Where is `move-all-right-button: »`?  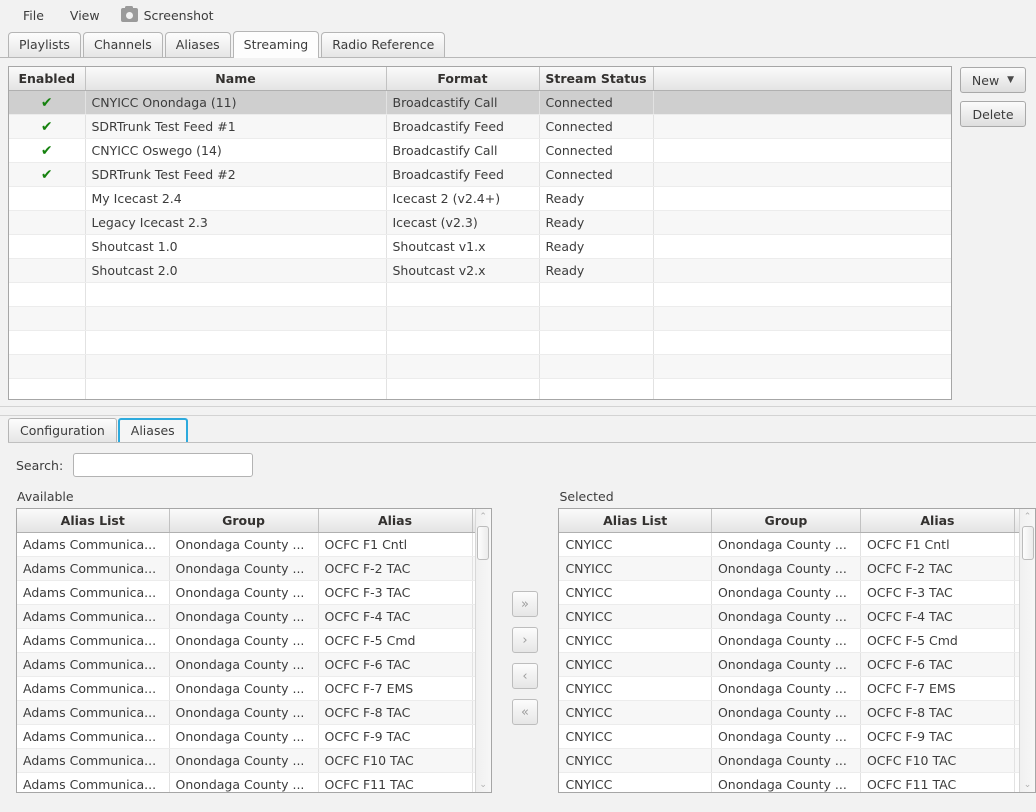 move-all-right-button: » is located at coordinates (525, 604).